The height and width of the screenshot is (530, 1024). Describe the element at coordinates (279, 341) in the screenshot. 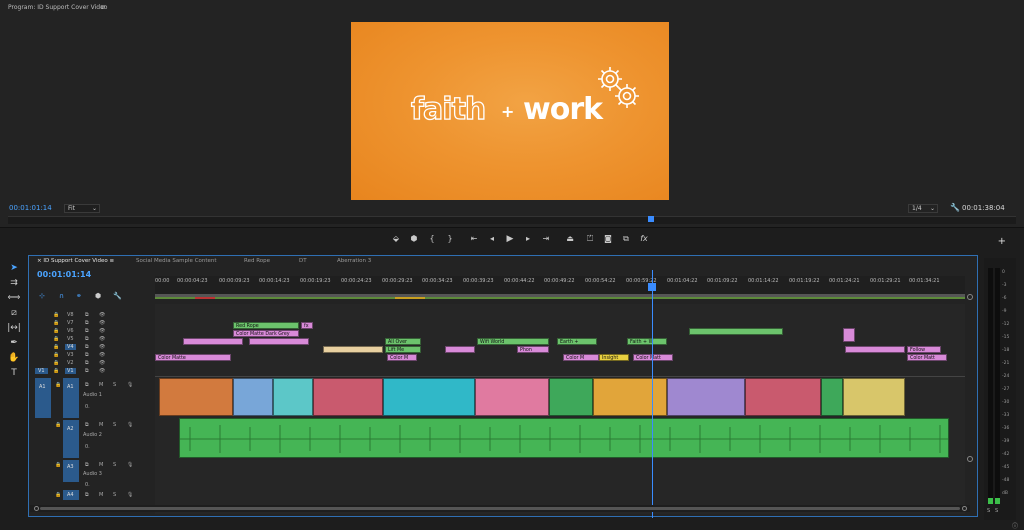

I see `clip-v3-b` at that location.